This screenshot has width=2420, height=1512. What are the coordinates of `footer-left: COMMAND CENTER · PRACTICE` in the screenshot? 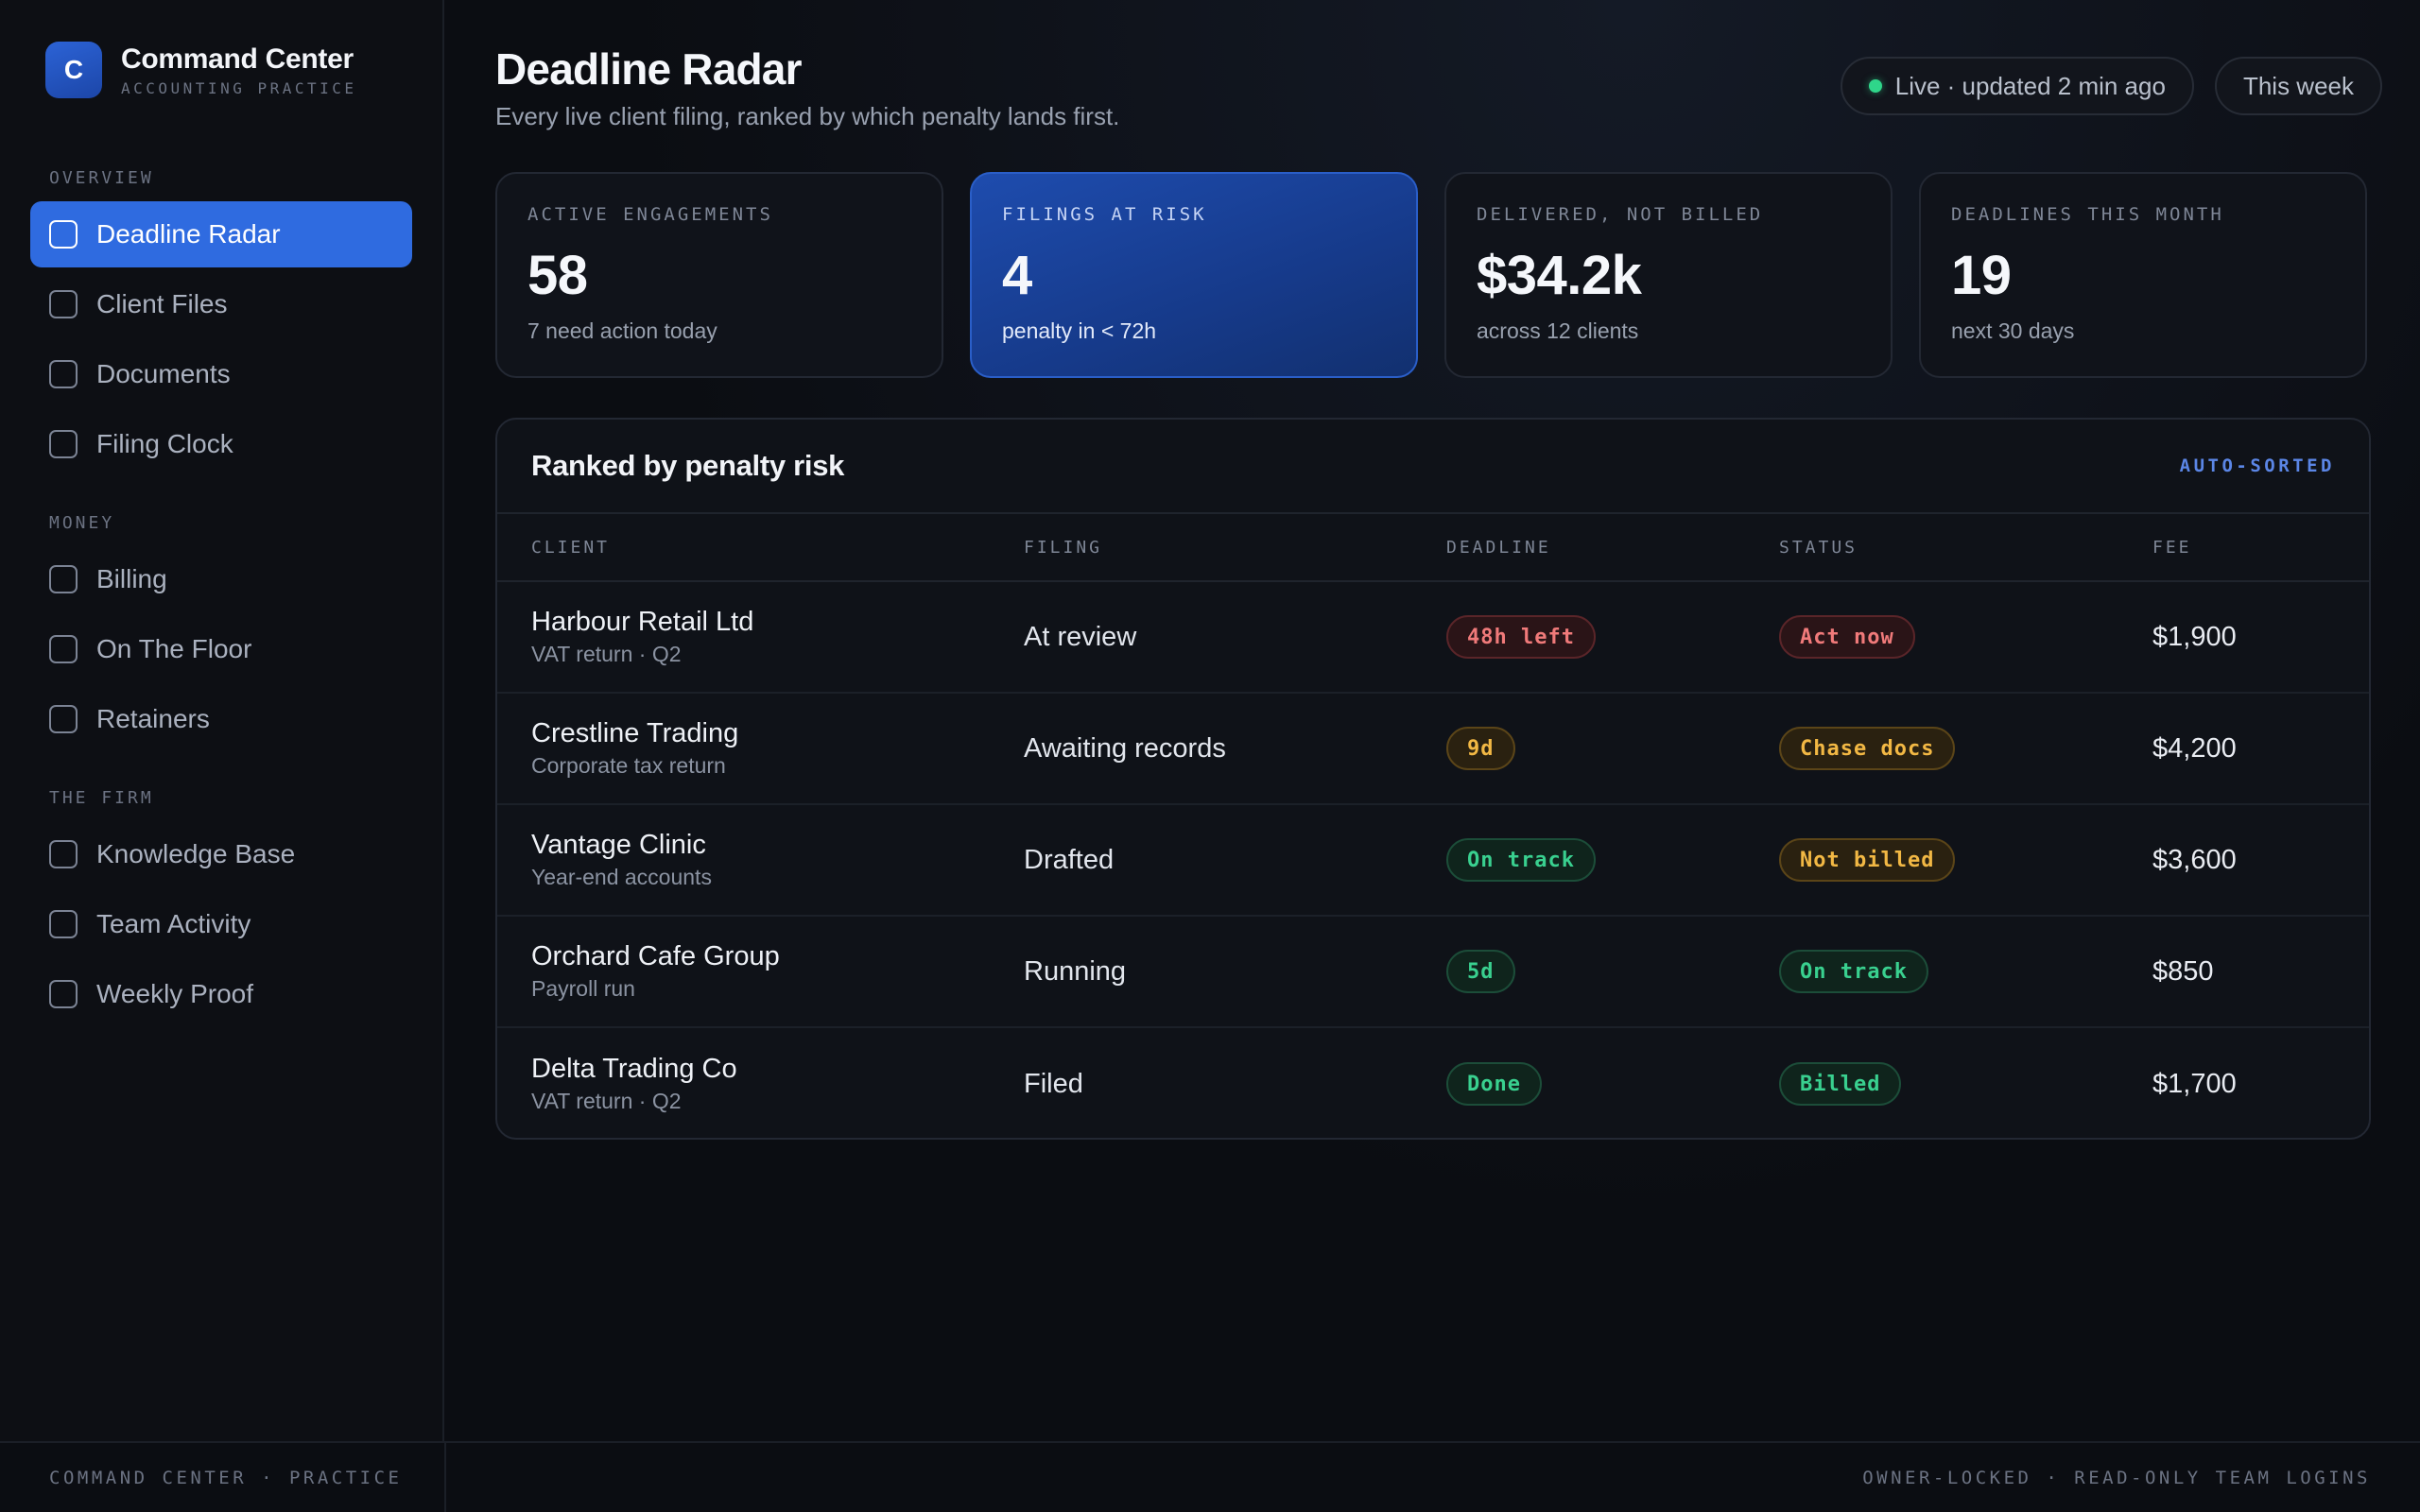 It's located at (226, 1477).